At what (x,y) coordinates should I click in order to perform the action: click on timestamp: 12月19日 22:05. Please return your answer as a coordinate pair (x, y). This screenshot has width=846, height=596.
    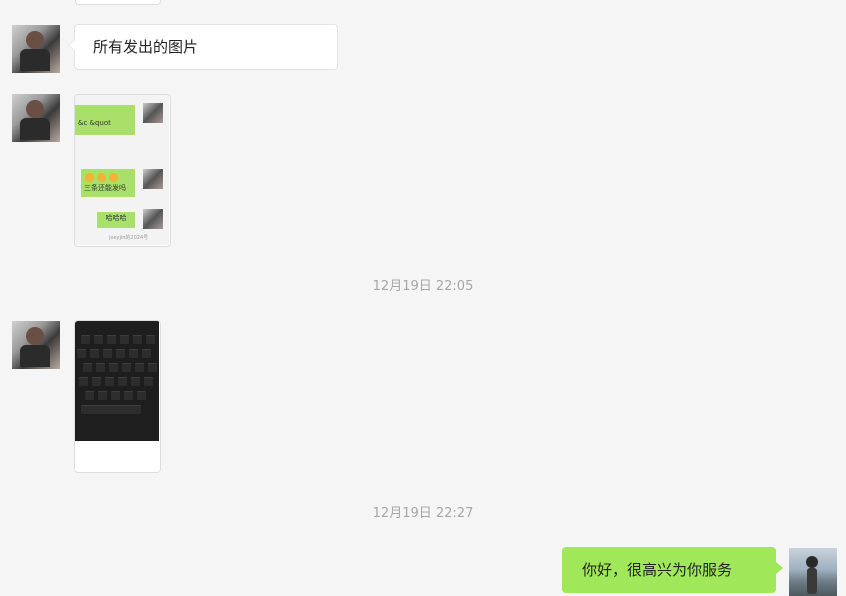
    Looking at the image, I should click on (423, 286).